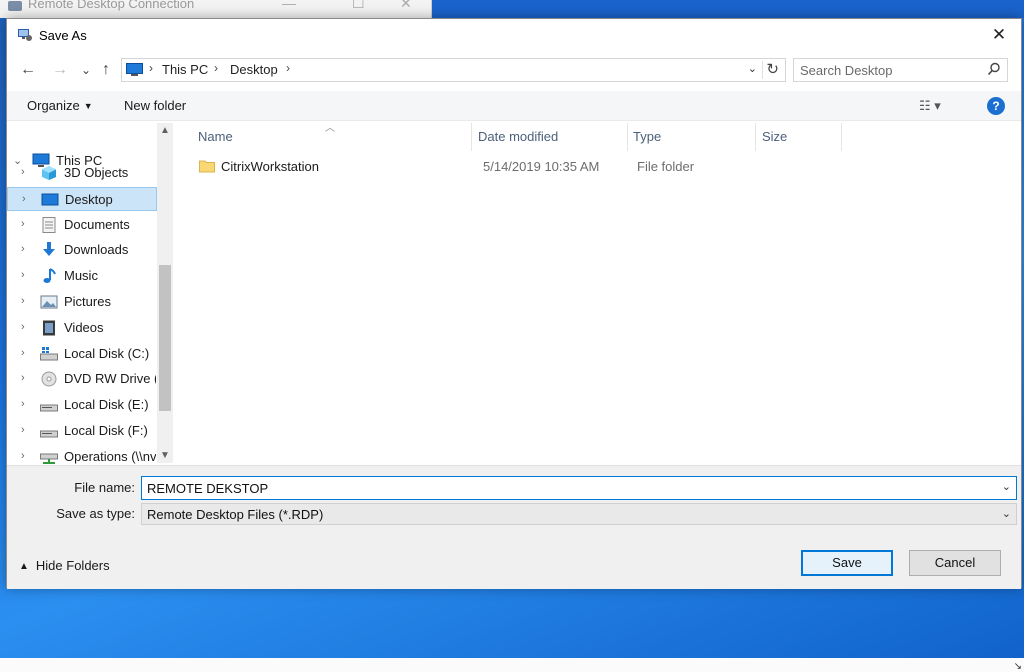 Image resolution: width=1024 pixels, height=672 pixels. I want to click on tree-item-label: 3D Objects, so click(96, 172).